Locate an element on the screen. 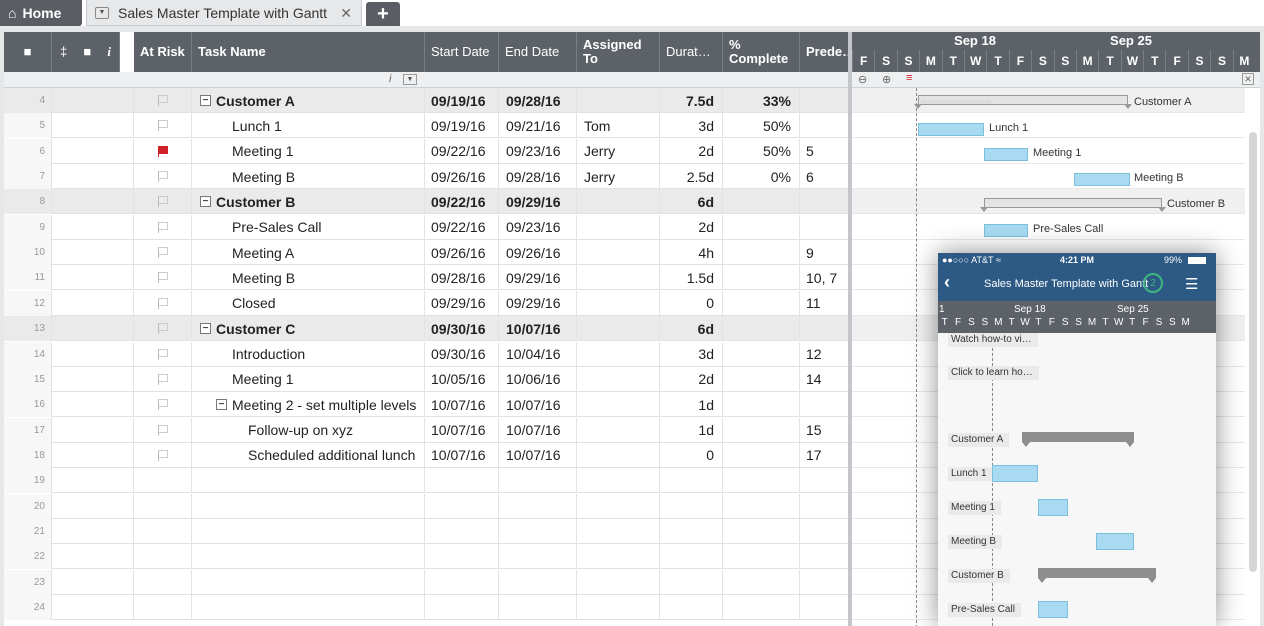  end-date-cell: 09/23/16 is located at coordinates (538, 151).